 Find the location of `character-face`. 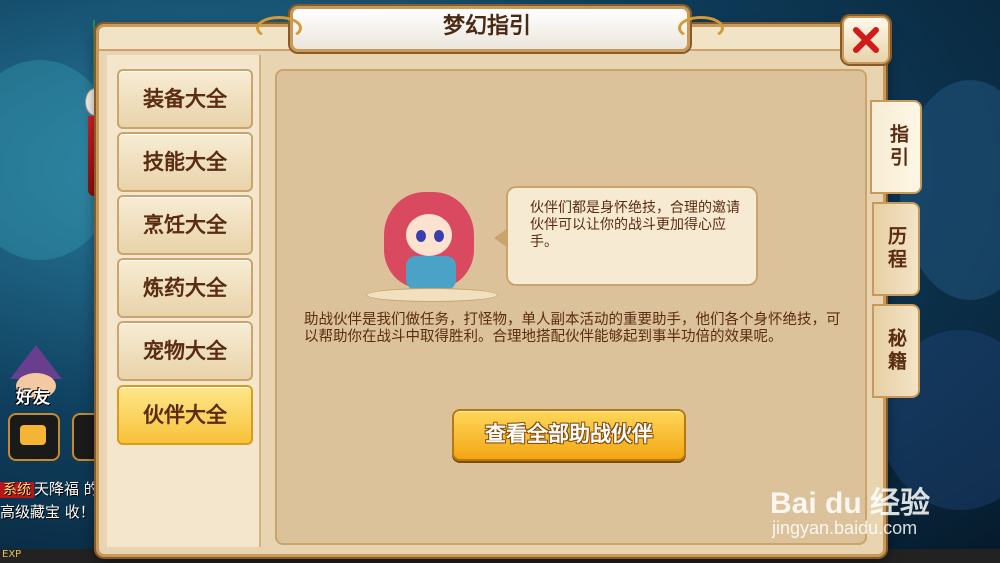

character-face is located at coordinates (429, 235).